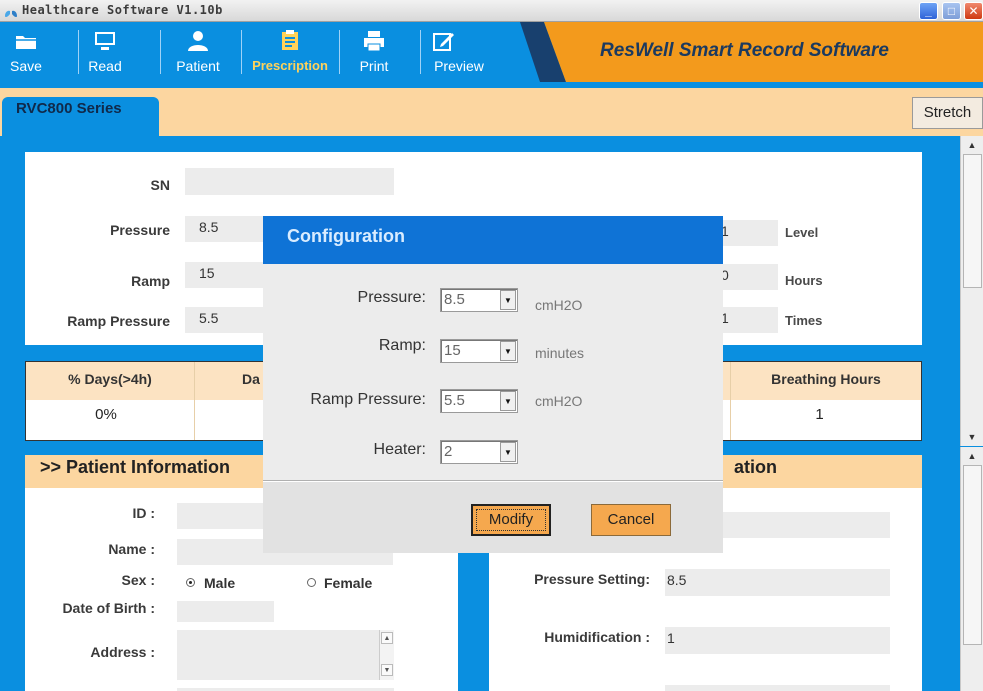  Describe the element at coordinates (777, 640) in the screenshot. I see `humidification-field: 1` at that location.